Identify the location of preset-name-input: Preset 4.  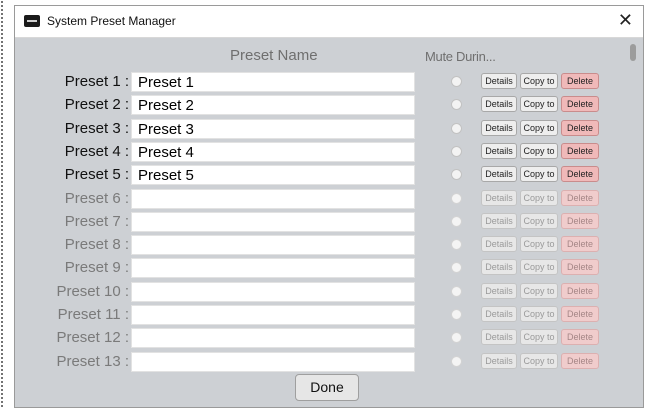
(273, 151).